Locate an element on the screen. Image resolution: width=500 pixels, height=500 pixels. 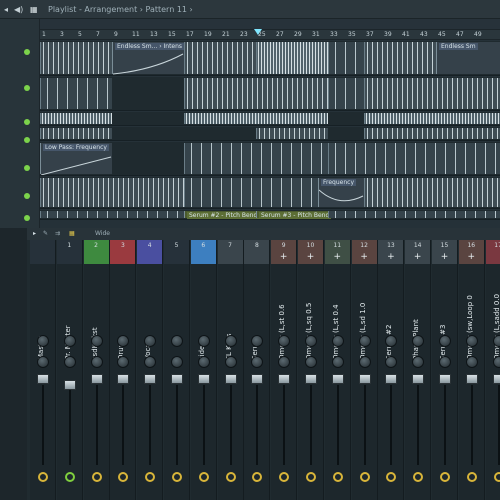
menu-arrow-icon: ◂ is located at coordinates (6, 9).